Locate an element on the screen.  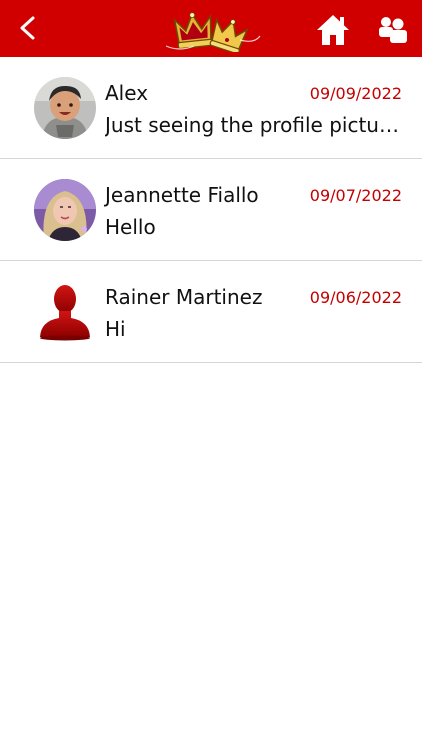
back-button is located at coordinates (28, 28).